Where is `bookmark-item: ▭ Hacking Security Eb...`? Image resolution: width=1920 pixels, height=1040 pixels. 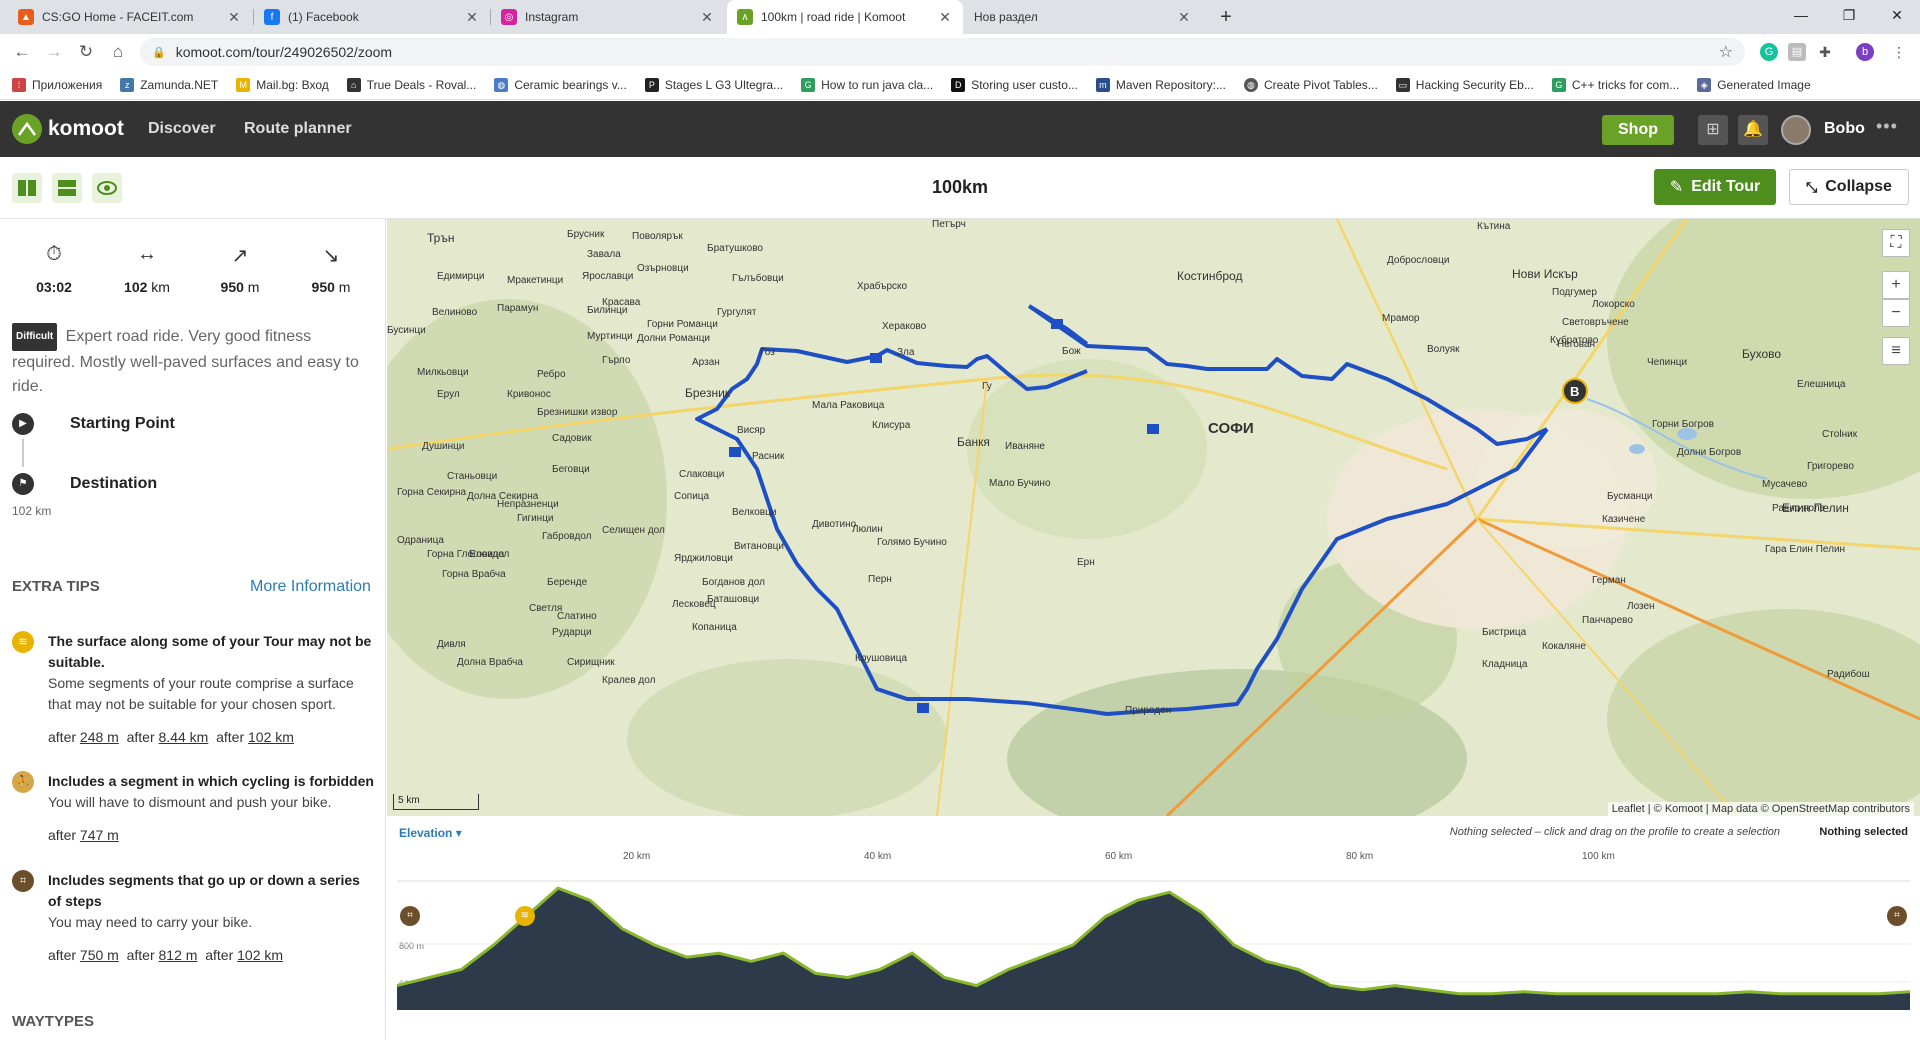
bookmark-item: ▭ Hacking Security Eb... is located at coordinates (1464, 84).